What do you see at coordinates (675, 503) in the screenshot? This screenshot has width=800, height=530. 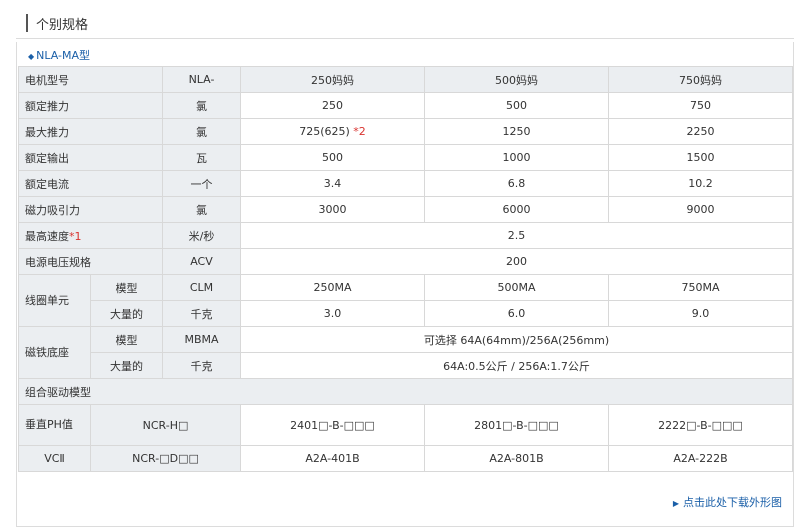 I see `triangle-right-icon: ▶` at bounding box center [675, 503].